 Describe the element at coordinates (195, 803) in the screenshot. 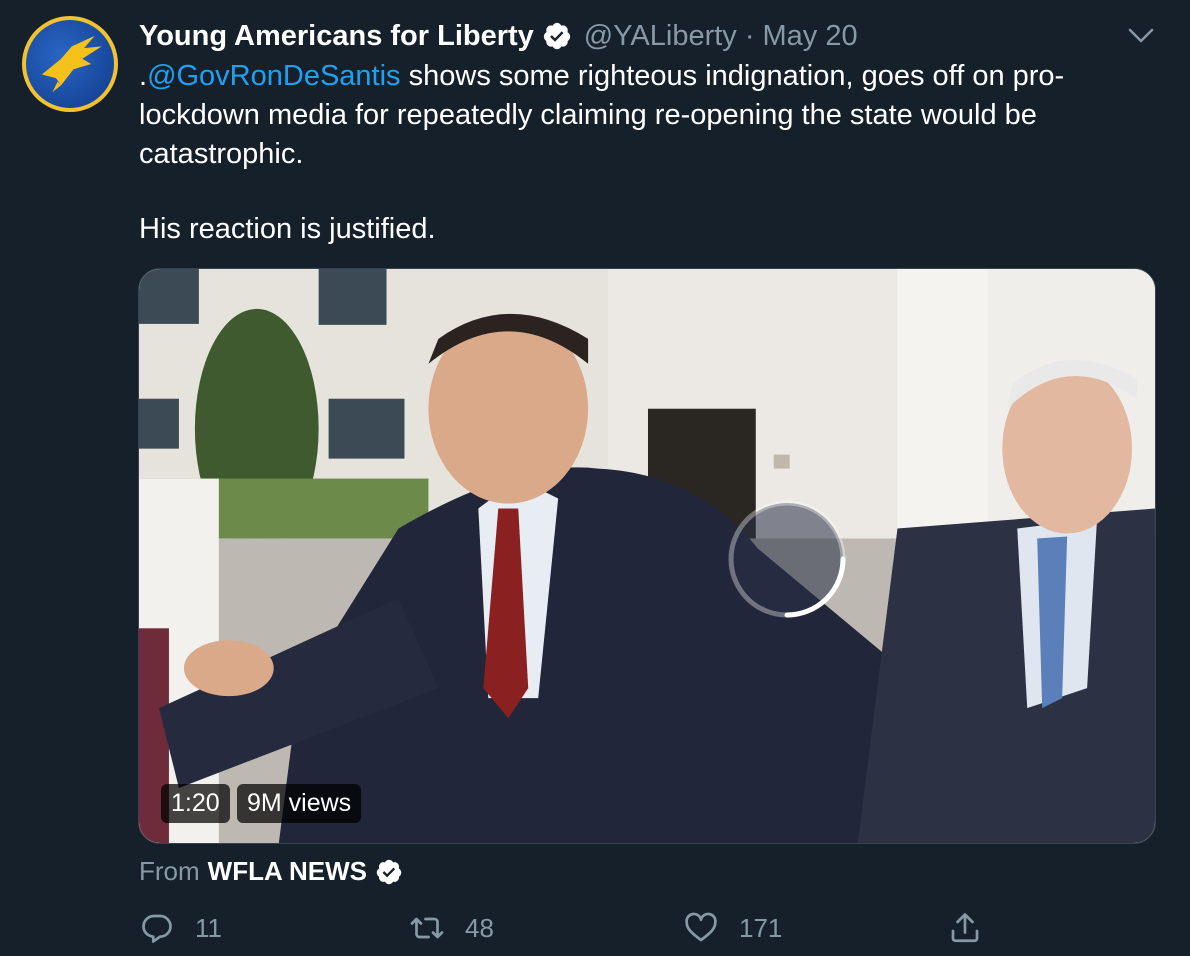

I see `video-duration-badge: 1:20` at that location.